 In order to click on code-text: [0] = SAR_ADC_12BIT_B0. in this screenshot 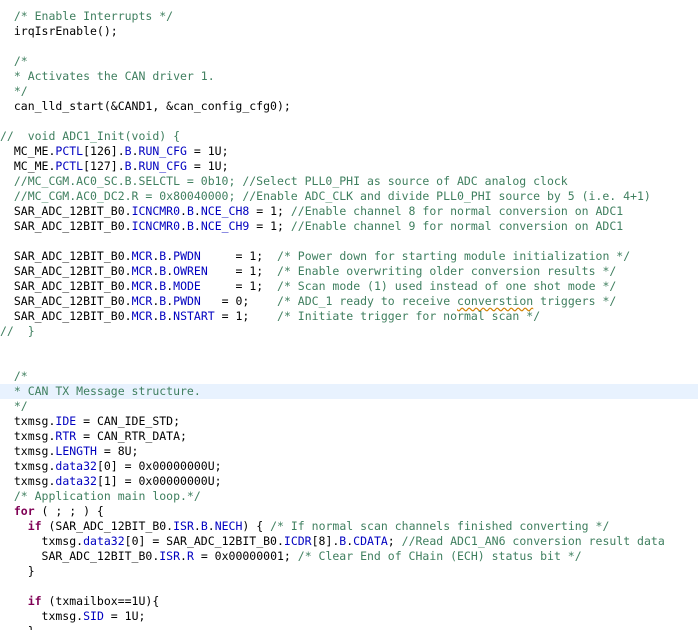, I will do `click(204, 541)`.